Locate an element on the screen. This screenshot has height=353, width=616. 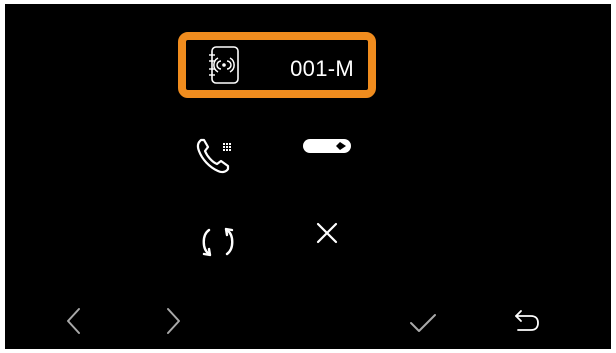
checkmark-icon is located at coordinates (423, 323).